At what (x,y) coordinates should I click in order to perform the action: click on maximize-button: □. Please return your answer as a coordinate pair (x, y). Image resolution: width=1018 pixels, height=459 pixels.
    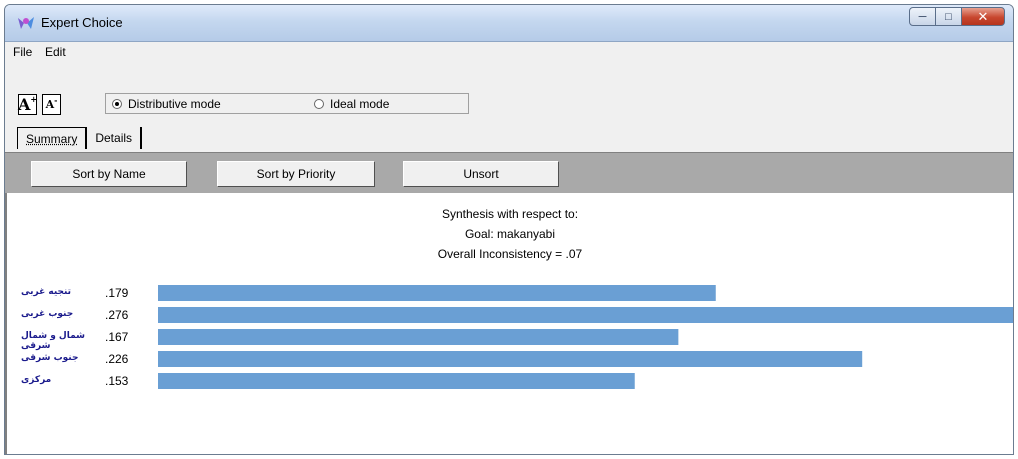
    Looking at the image, I should click on (948, 16).